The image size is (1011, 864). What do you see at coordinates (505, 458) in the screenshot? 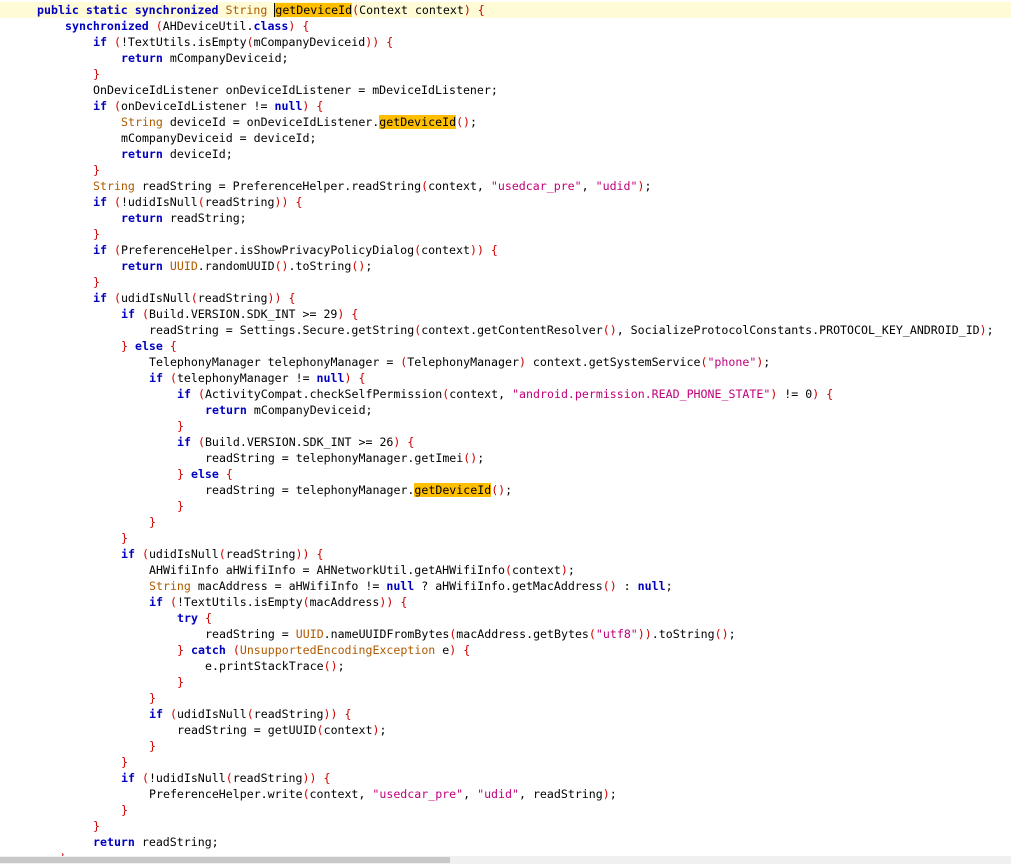
I see `code-line: readString = telephonyManager.getImei();` at bounding box center [505, 458].